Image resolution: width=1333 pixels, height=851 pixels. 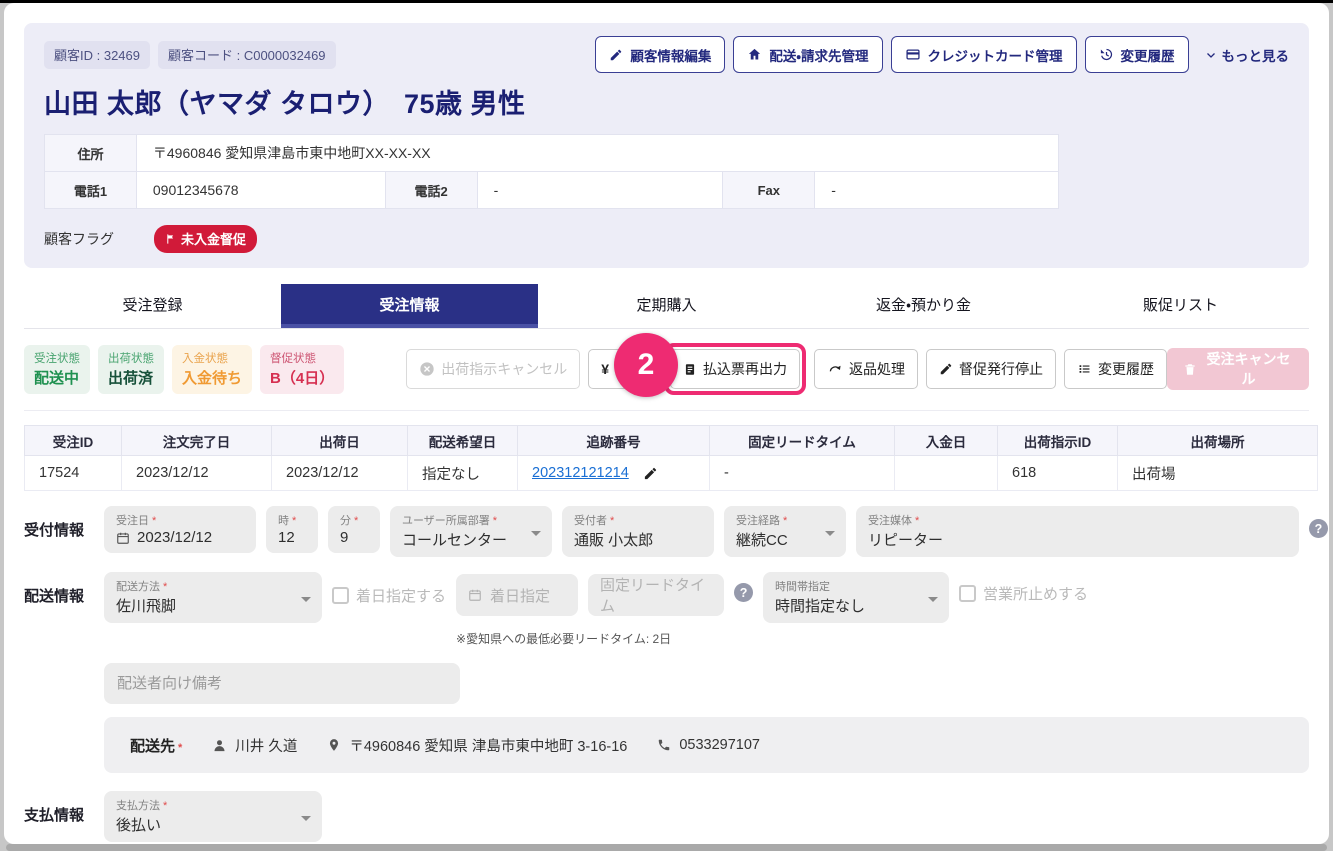 I want to click on cancel-order-button: 受注キャンセル, so click(x=1238, y=369).